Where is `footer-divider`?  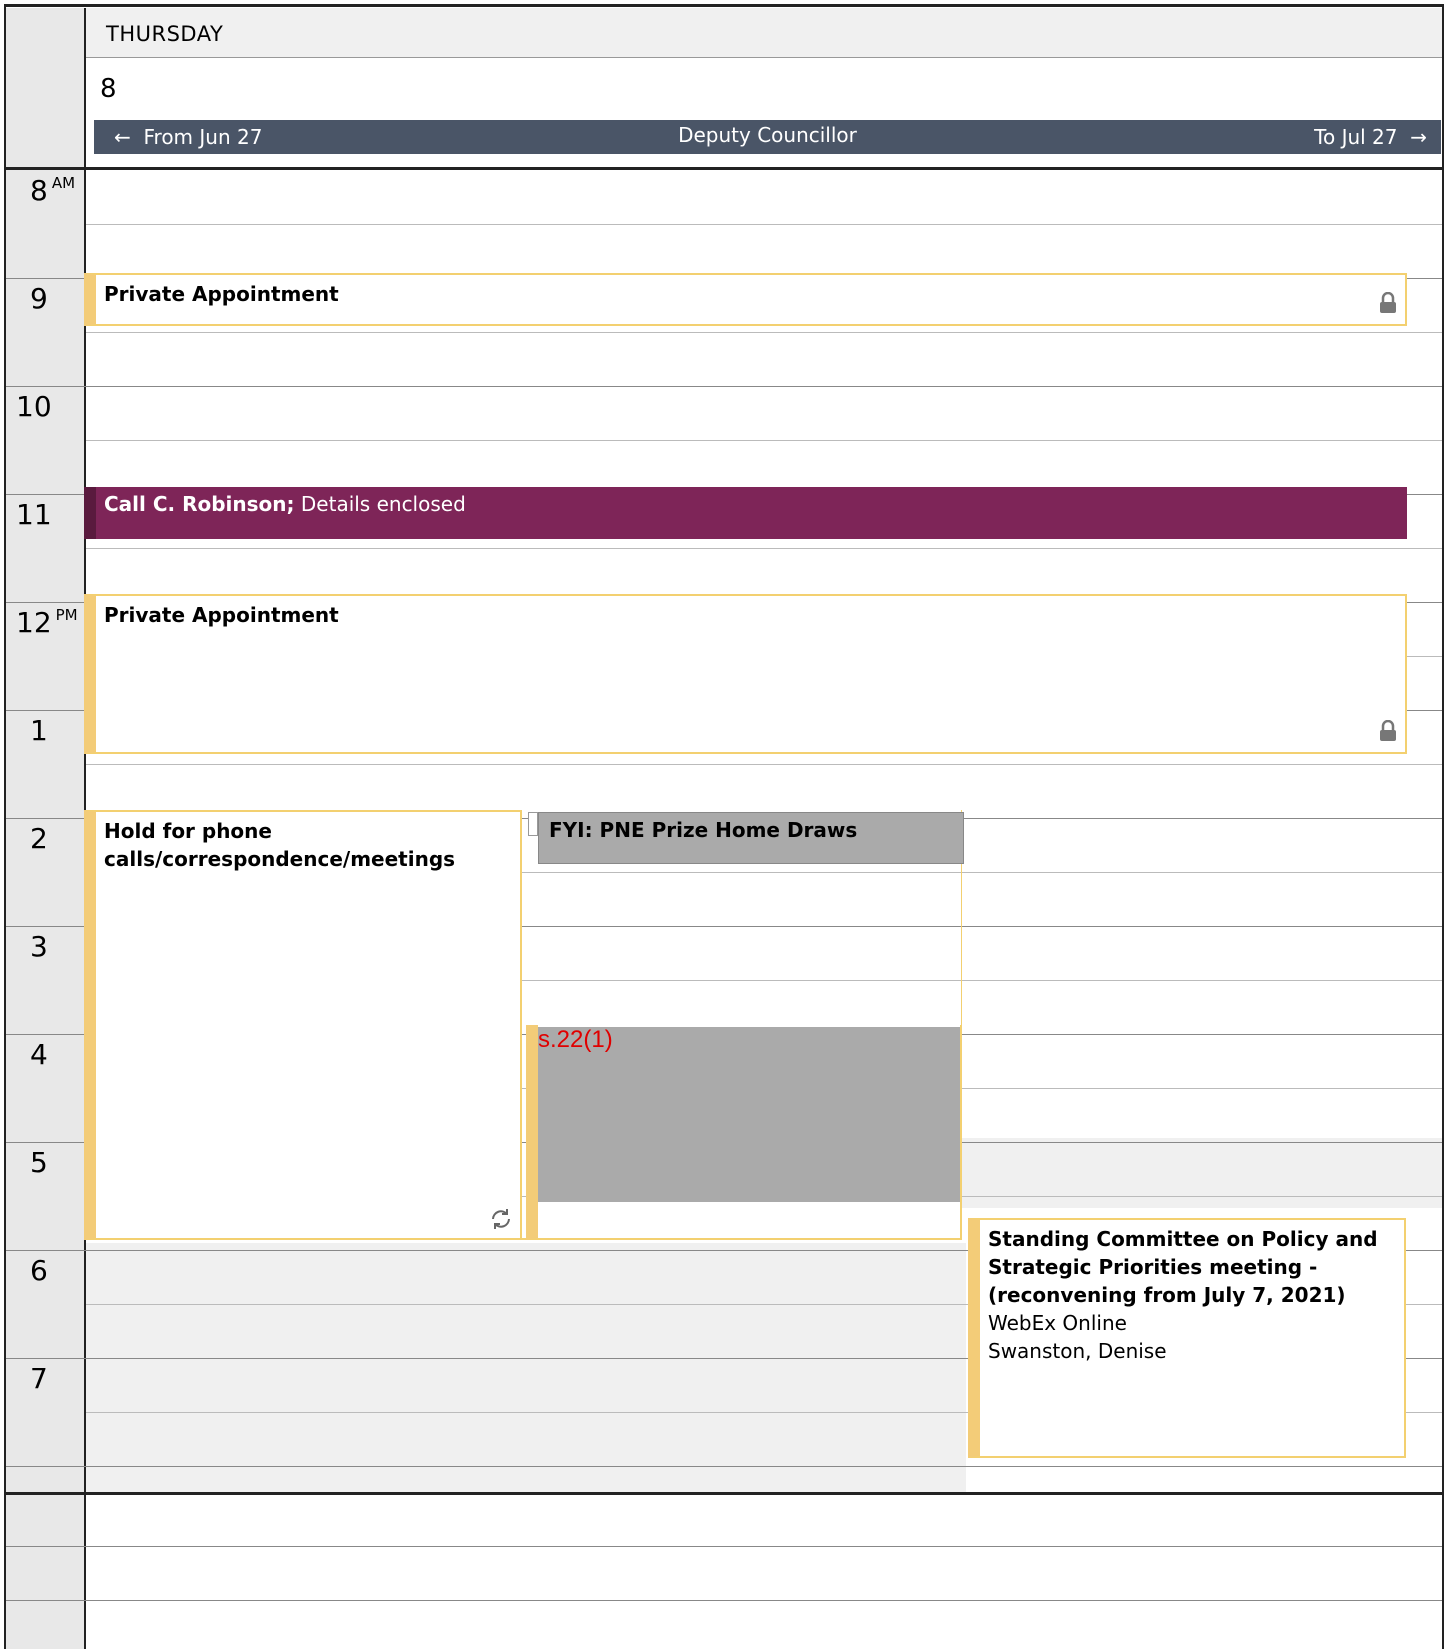
footer-divider is located at coordinates (724, 1493).